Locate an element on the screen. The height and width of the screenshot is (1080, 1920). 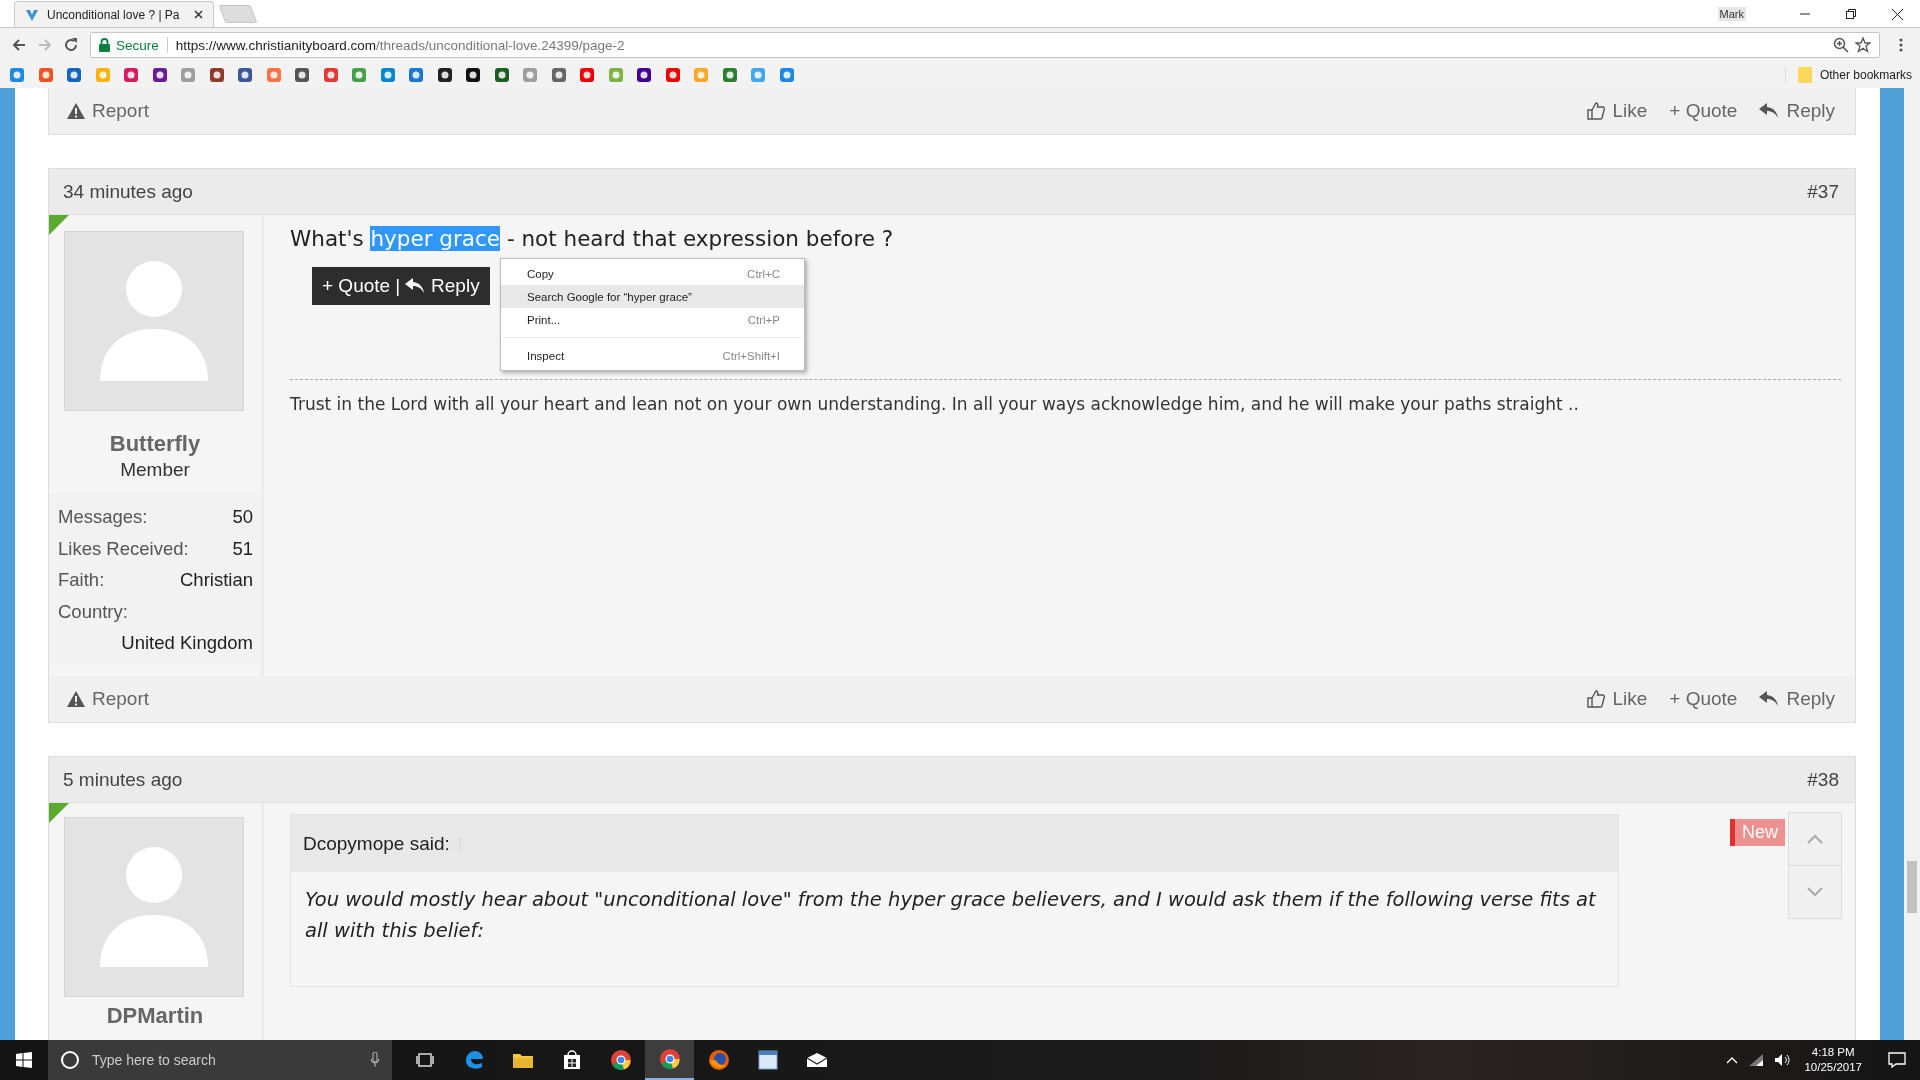
user-role: Member is located at coordinates (155, 470).